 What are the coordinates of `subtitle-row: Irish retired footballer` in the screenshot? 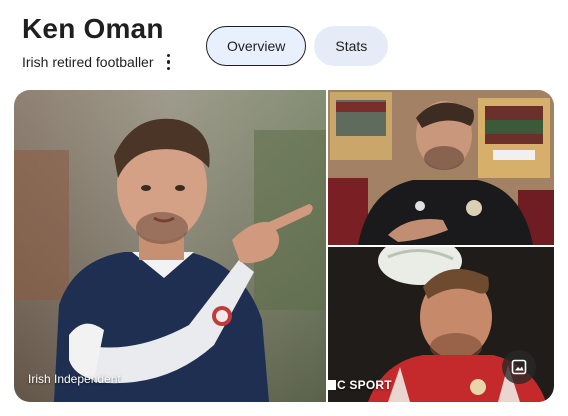 It's located at (99, 62).